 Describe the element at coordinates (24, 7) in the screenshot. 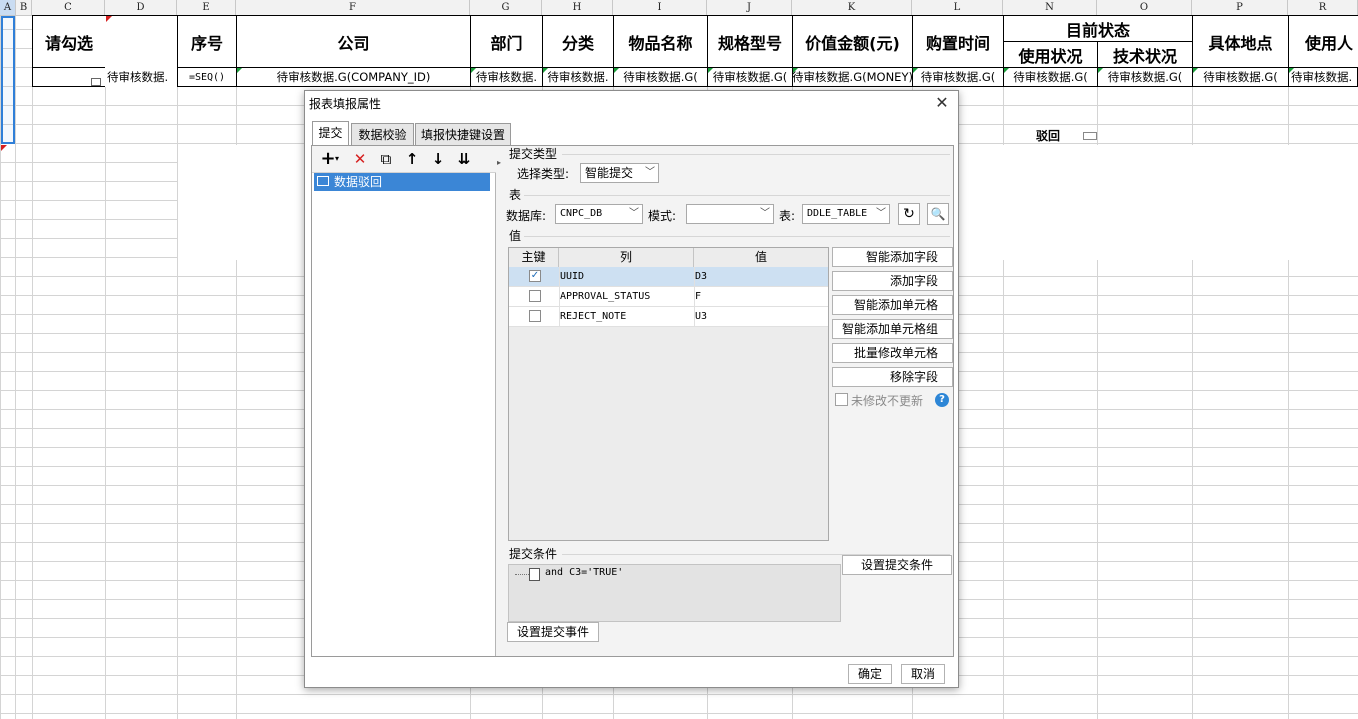

I see `col-header-b: B` at that location.